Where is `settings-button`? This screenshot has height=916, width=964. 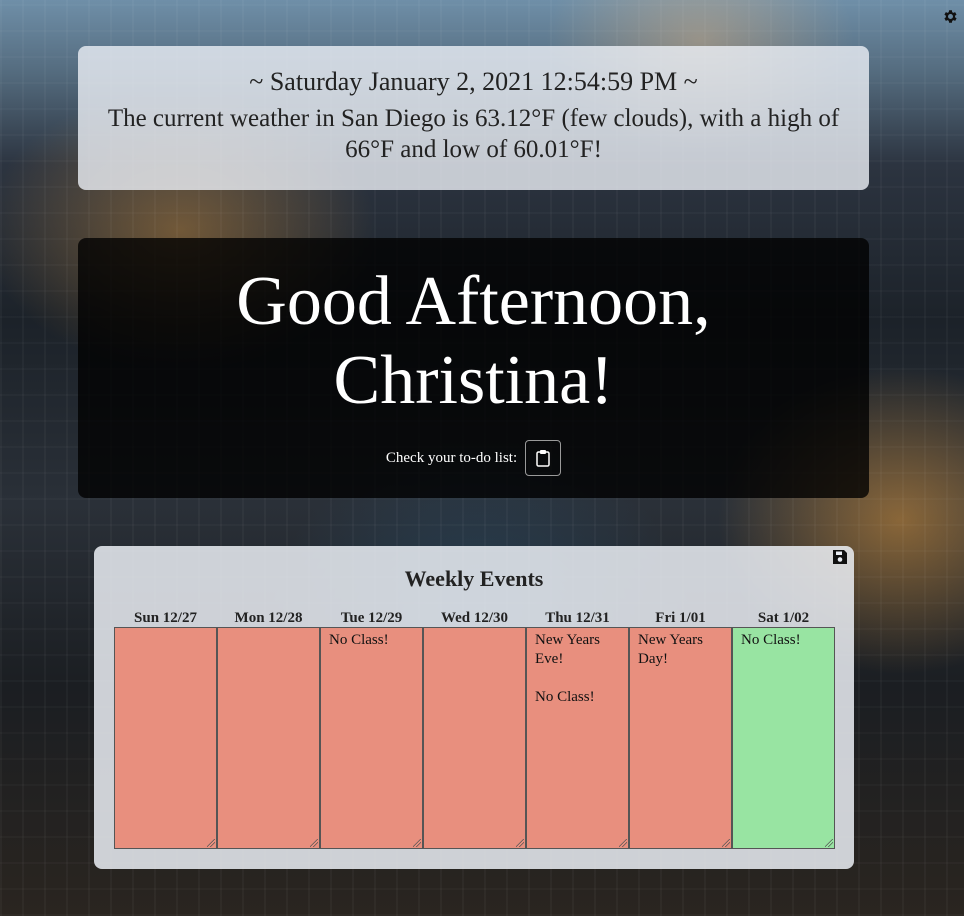 settings-button is located at coordinates (950, 16).